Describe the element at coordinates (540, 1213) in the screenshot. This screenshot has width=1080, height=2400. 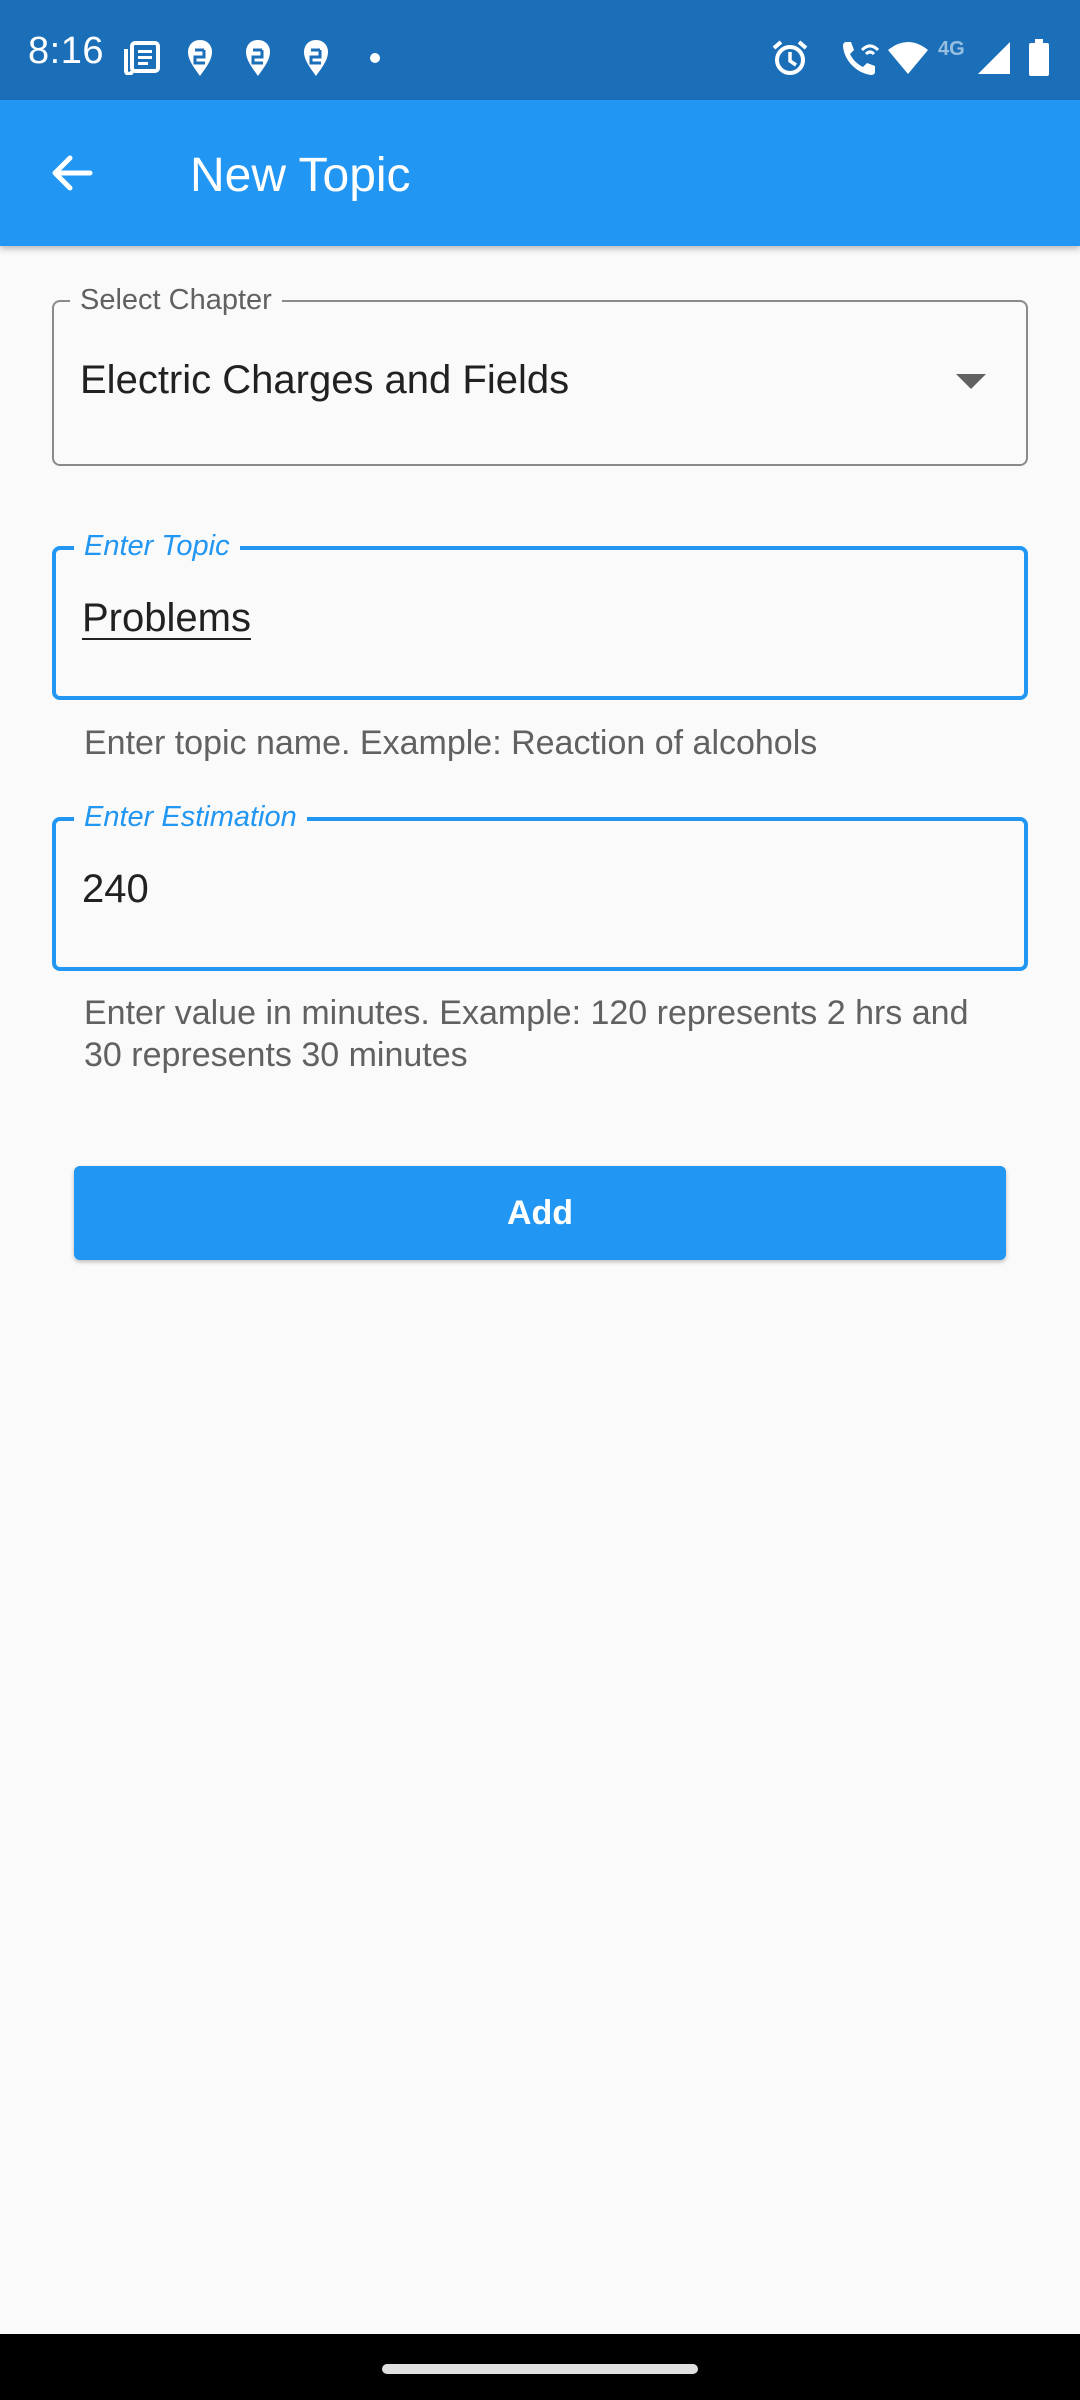
I see `add-button: Add` at that location.